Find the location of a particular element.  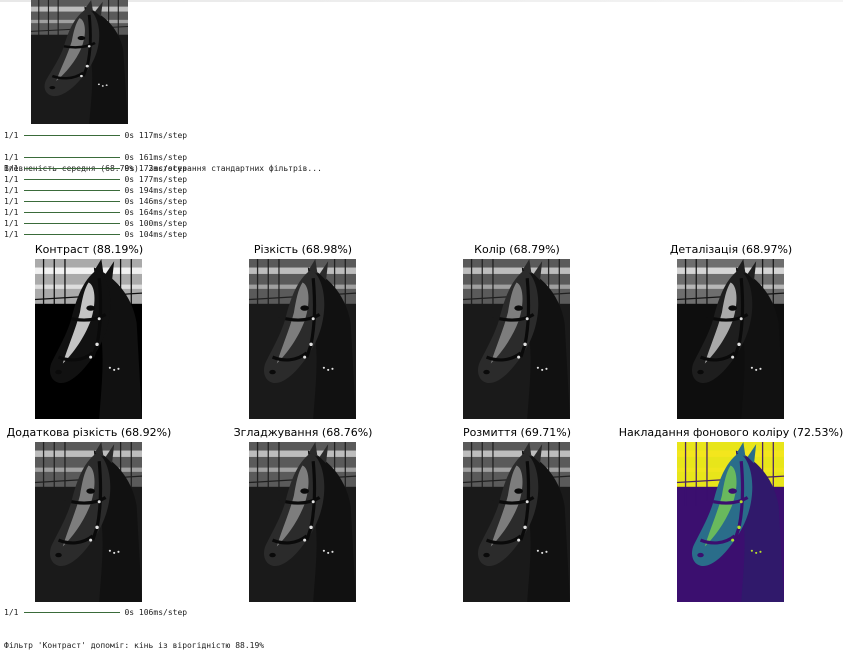

log-line: 1/1 0s 106ms/step is located at coordinates (95, 612).